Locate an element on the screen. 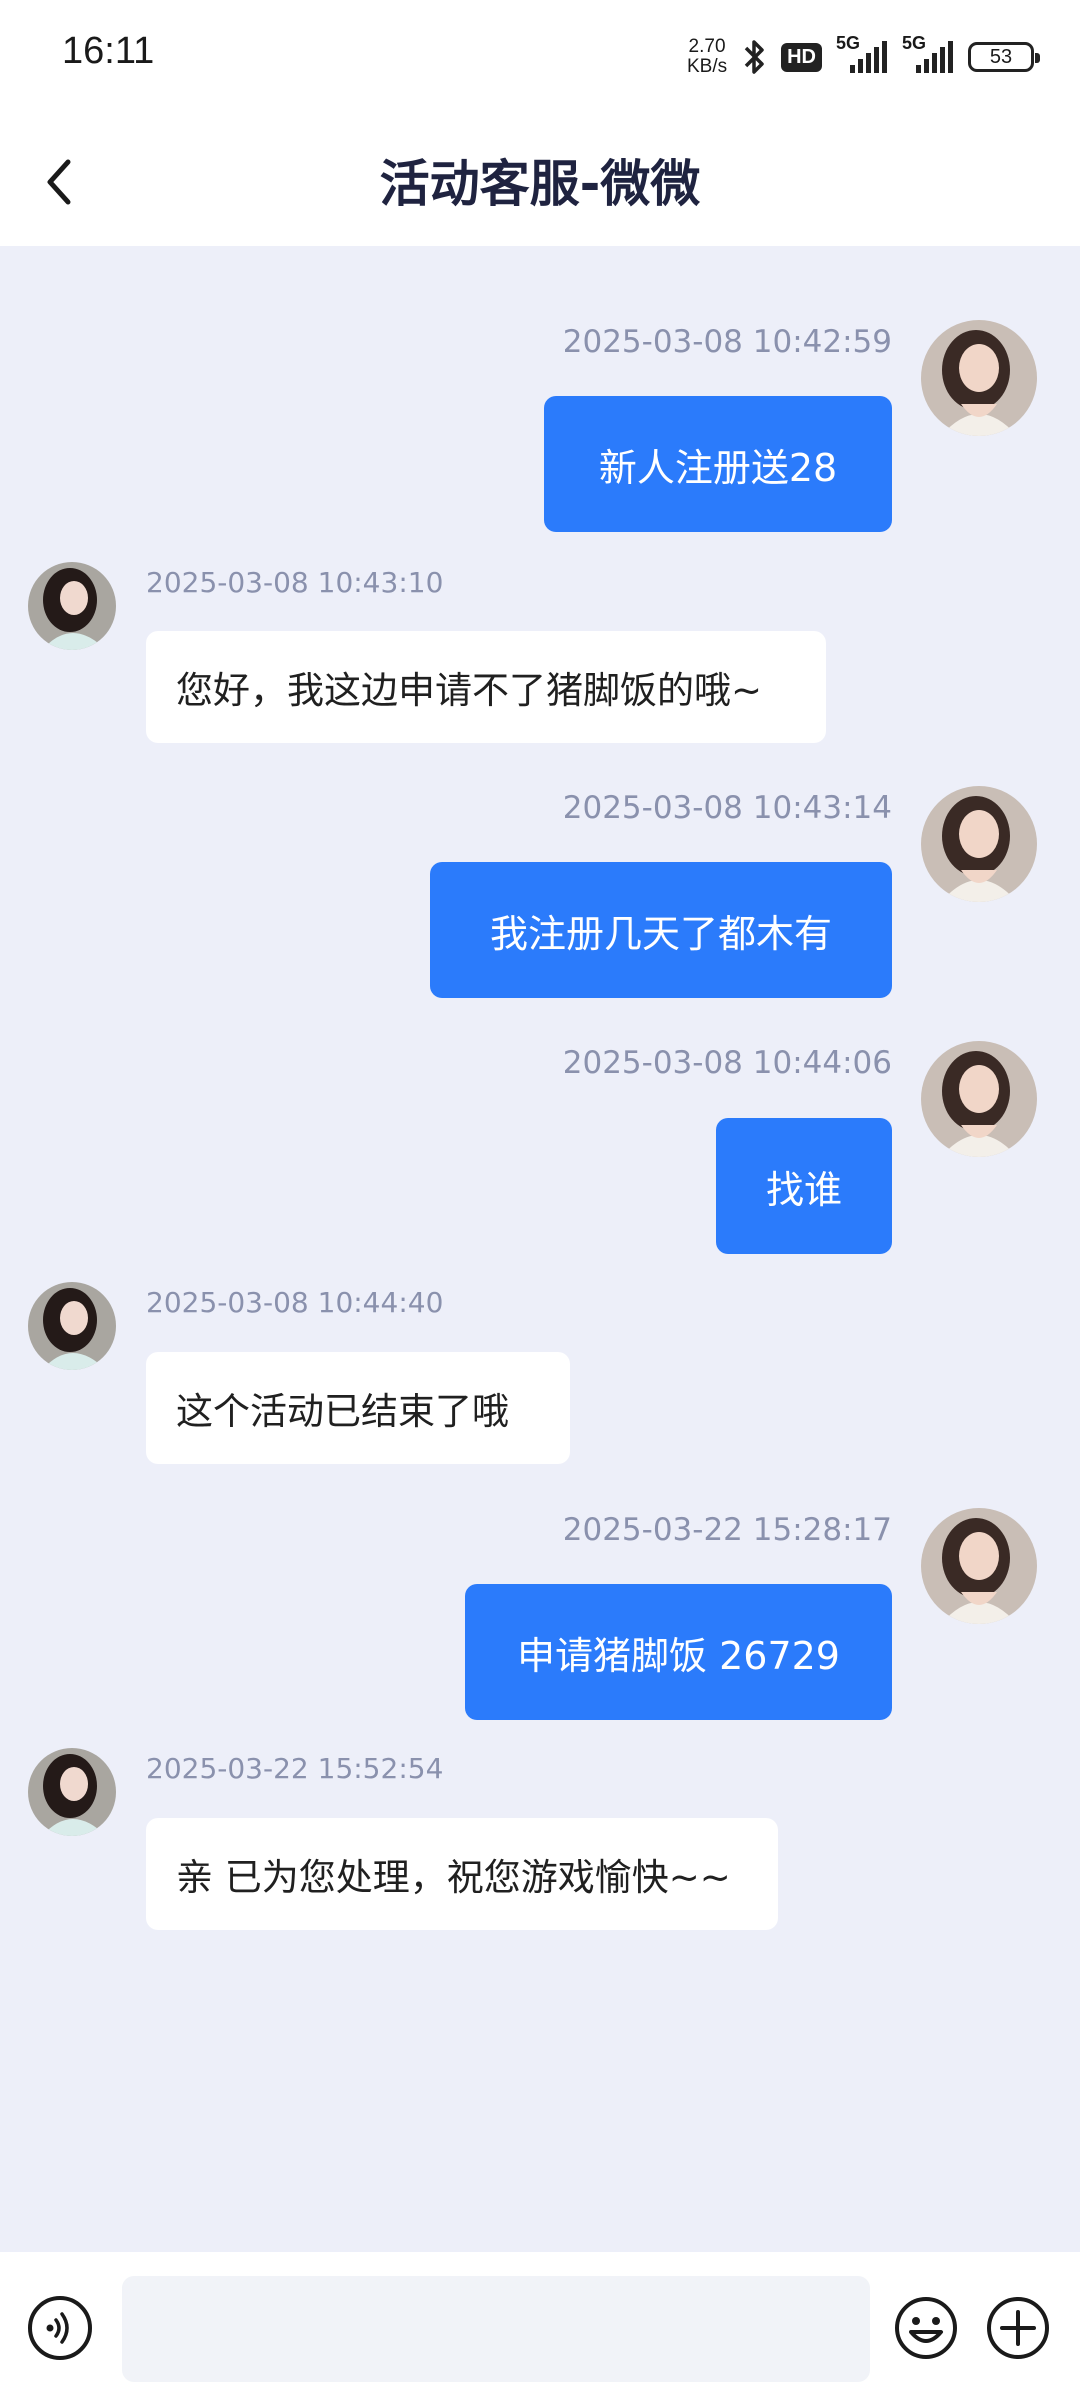  status-time: 16:11 is located at coordinates (108, 51).